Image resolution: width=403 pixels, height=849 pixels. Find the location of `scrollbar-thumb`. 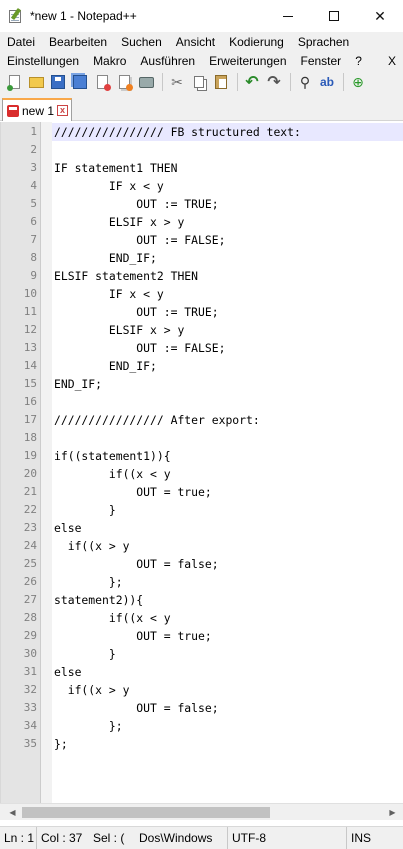

scrollbar-thumb is located at coordinates (146, 812).